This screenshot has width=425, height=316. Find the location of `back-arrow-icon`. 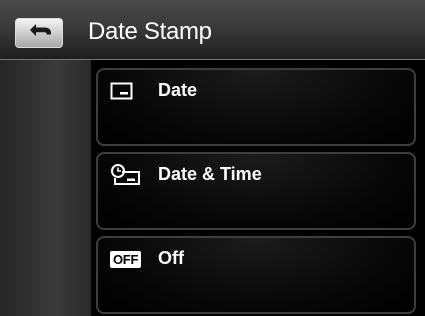

back-arrow-icon is located at coordinates (39, 33).